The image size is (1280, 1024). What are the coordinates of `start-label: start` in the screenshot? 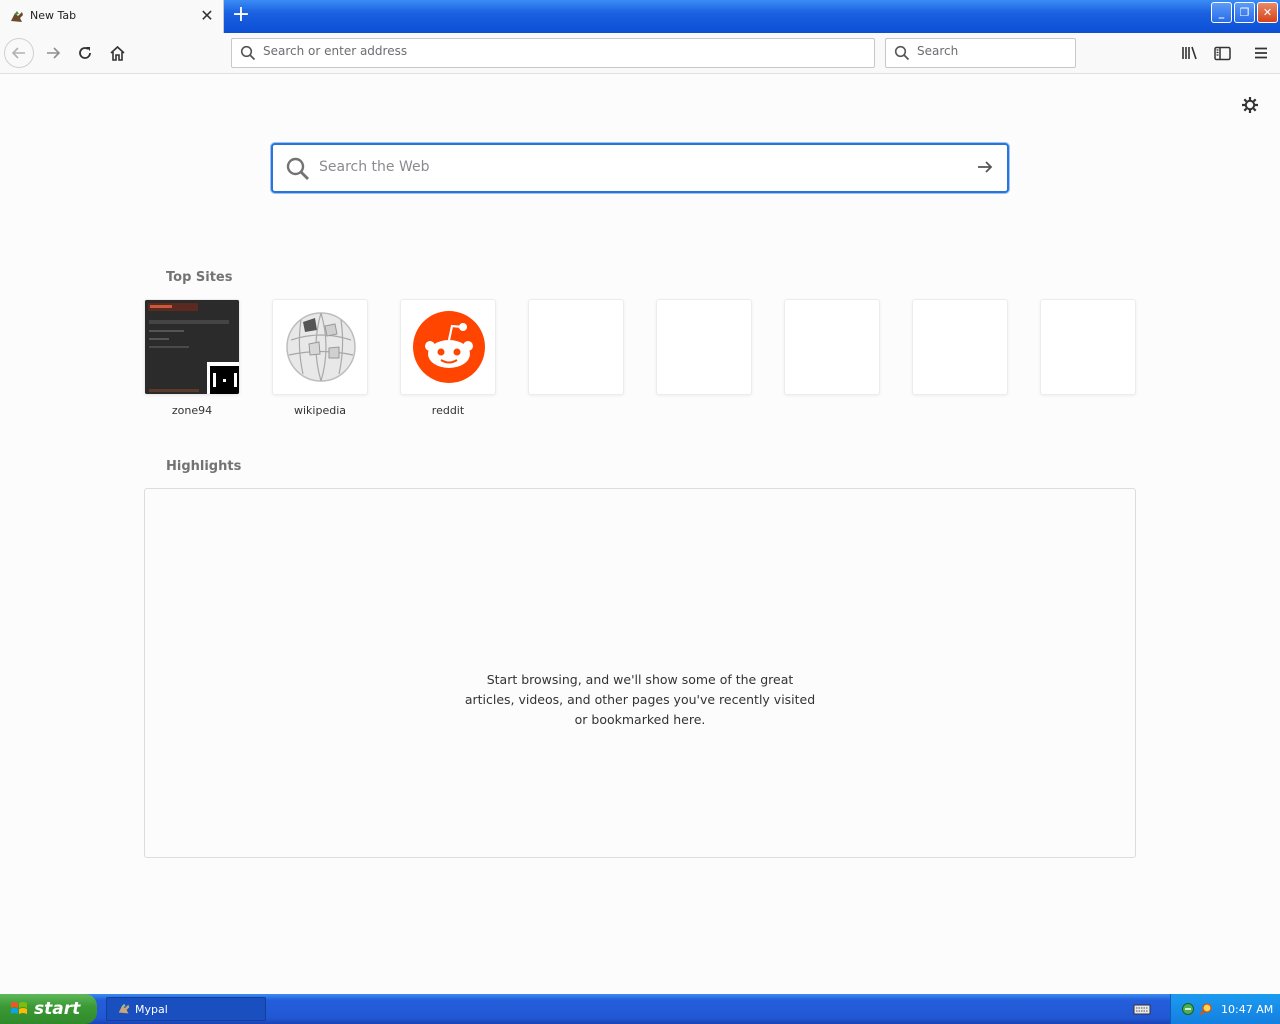 It's located at (57, 1009).